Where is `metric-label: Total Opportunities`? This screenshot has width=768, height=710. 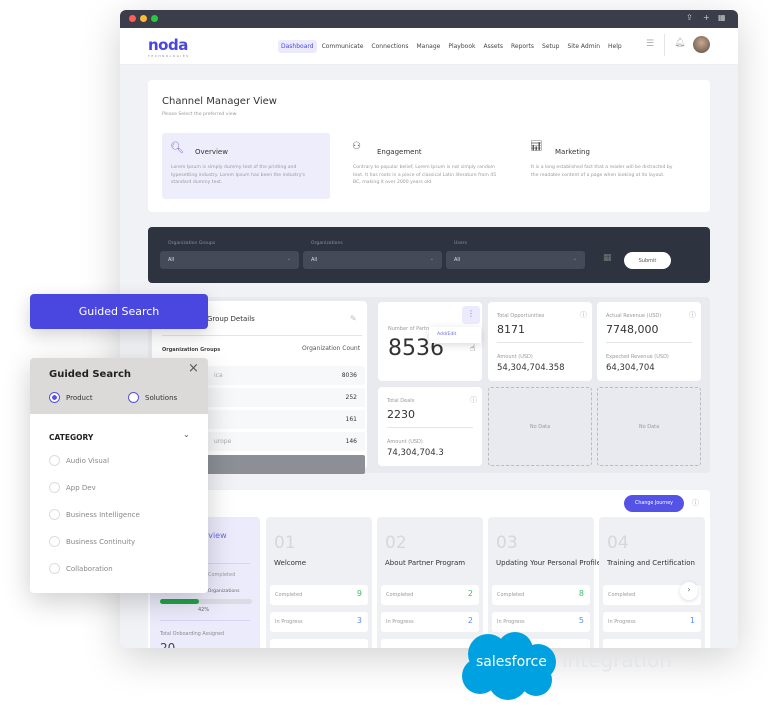 metric-label: Total Opportunities is located at coordinates (521, 316).